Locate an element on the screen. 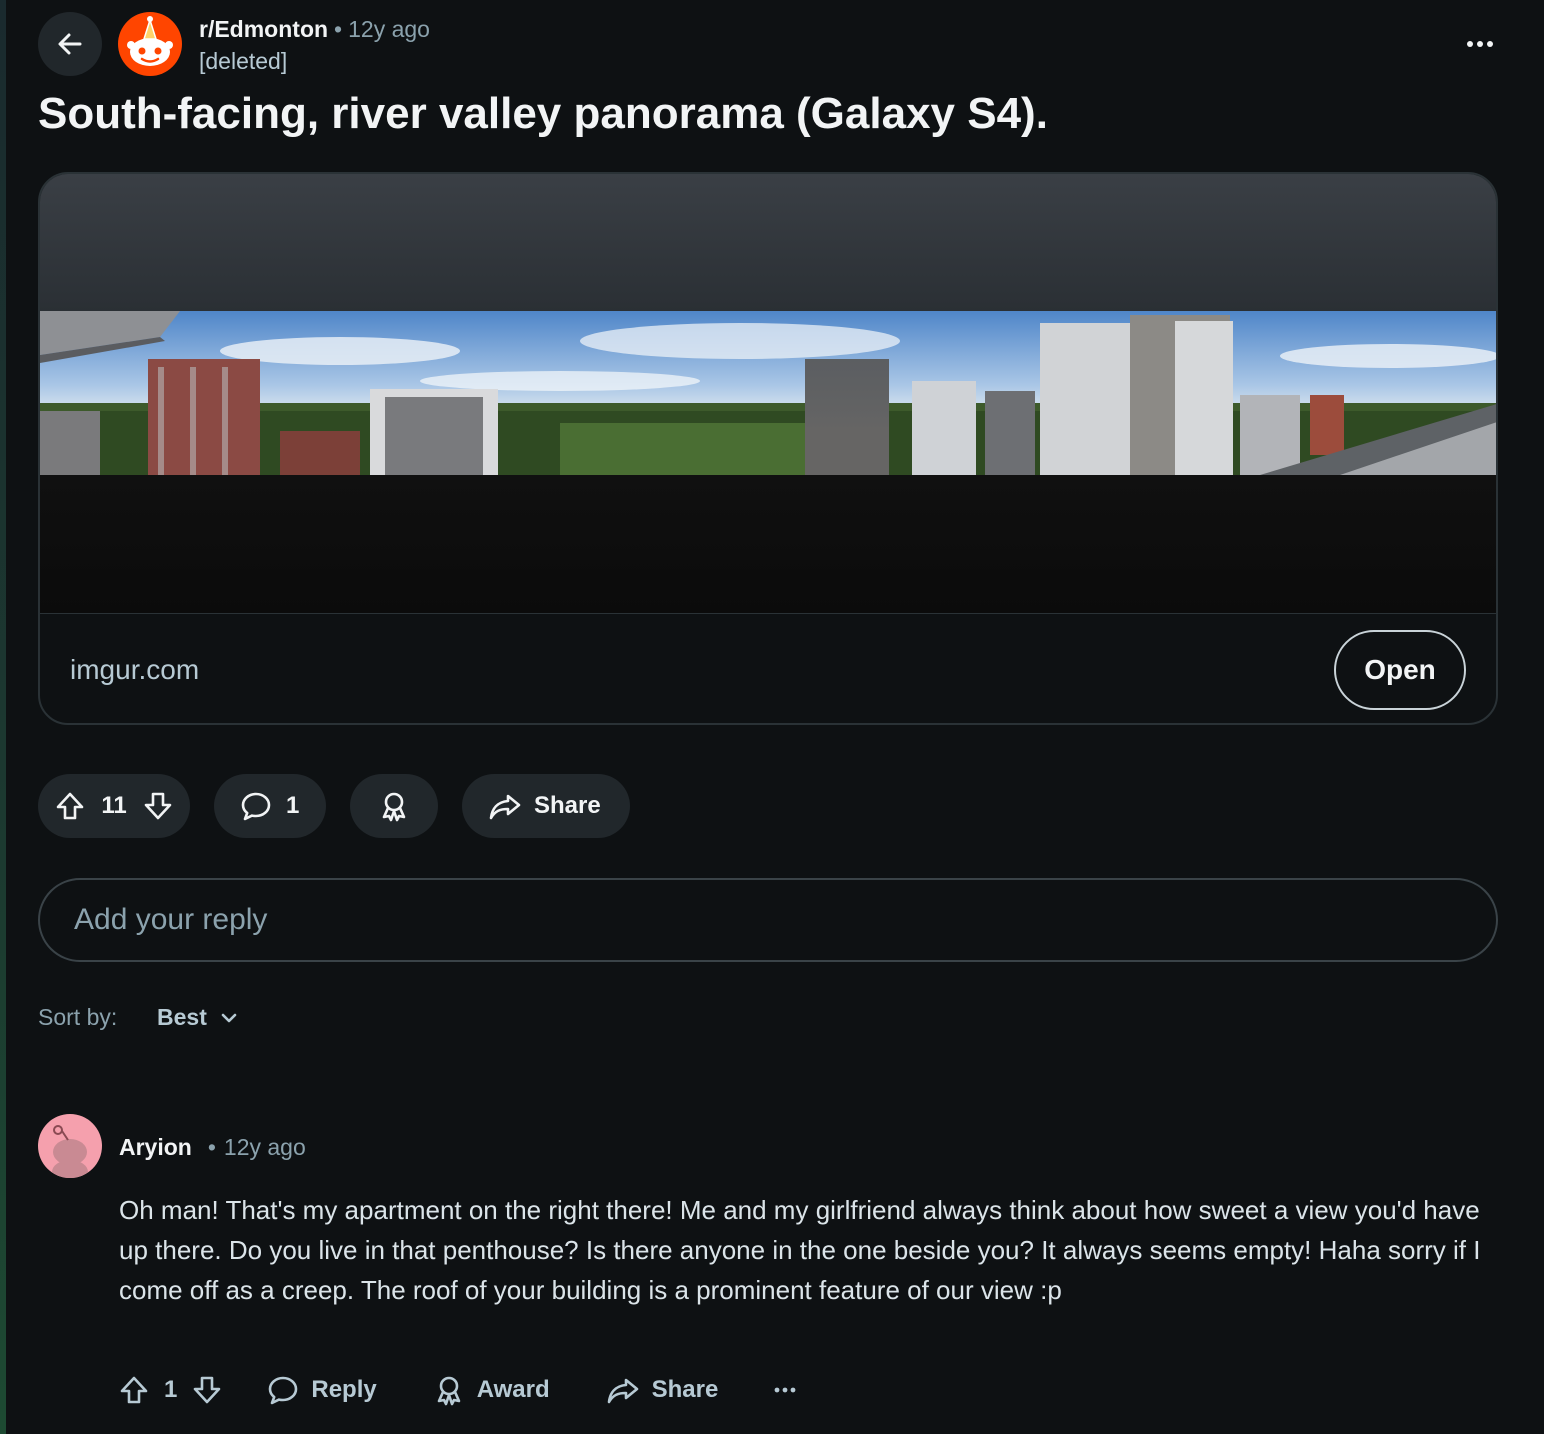 The height and width of the screenshot is (1434, 1544). award-button is located at coordinates (394, 806).